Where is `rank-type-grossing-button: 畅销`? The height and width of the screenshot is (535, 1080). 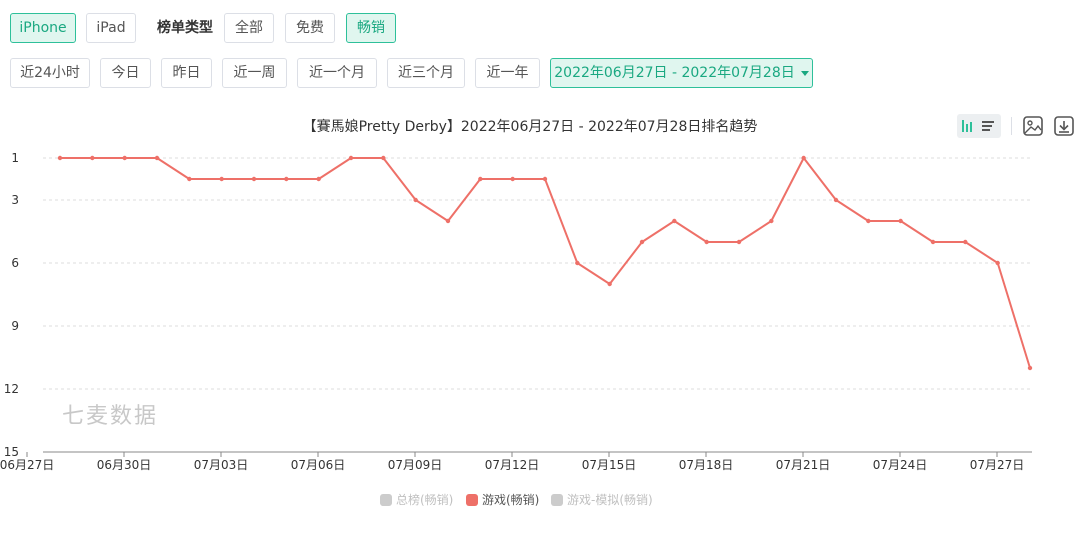
rank-type-grossing-button: 畅销 is located at coordinates (371, 28).